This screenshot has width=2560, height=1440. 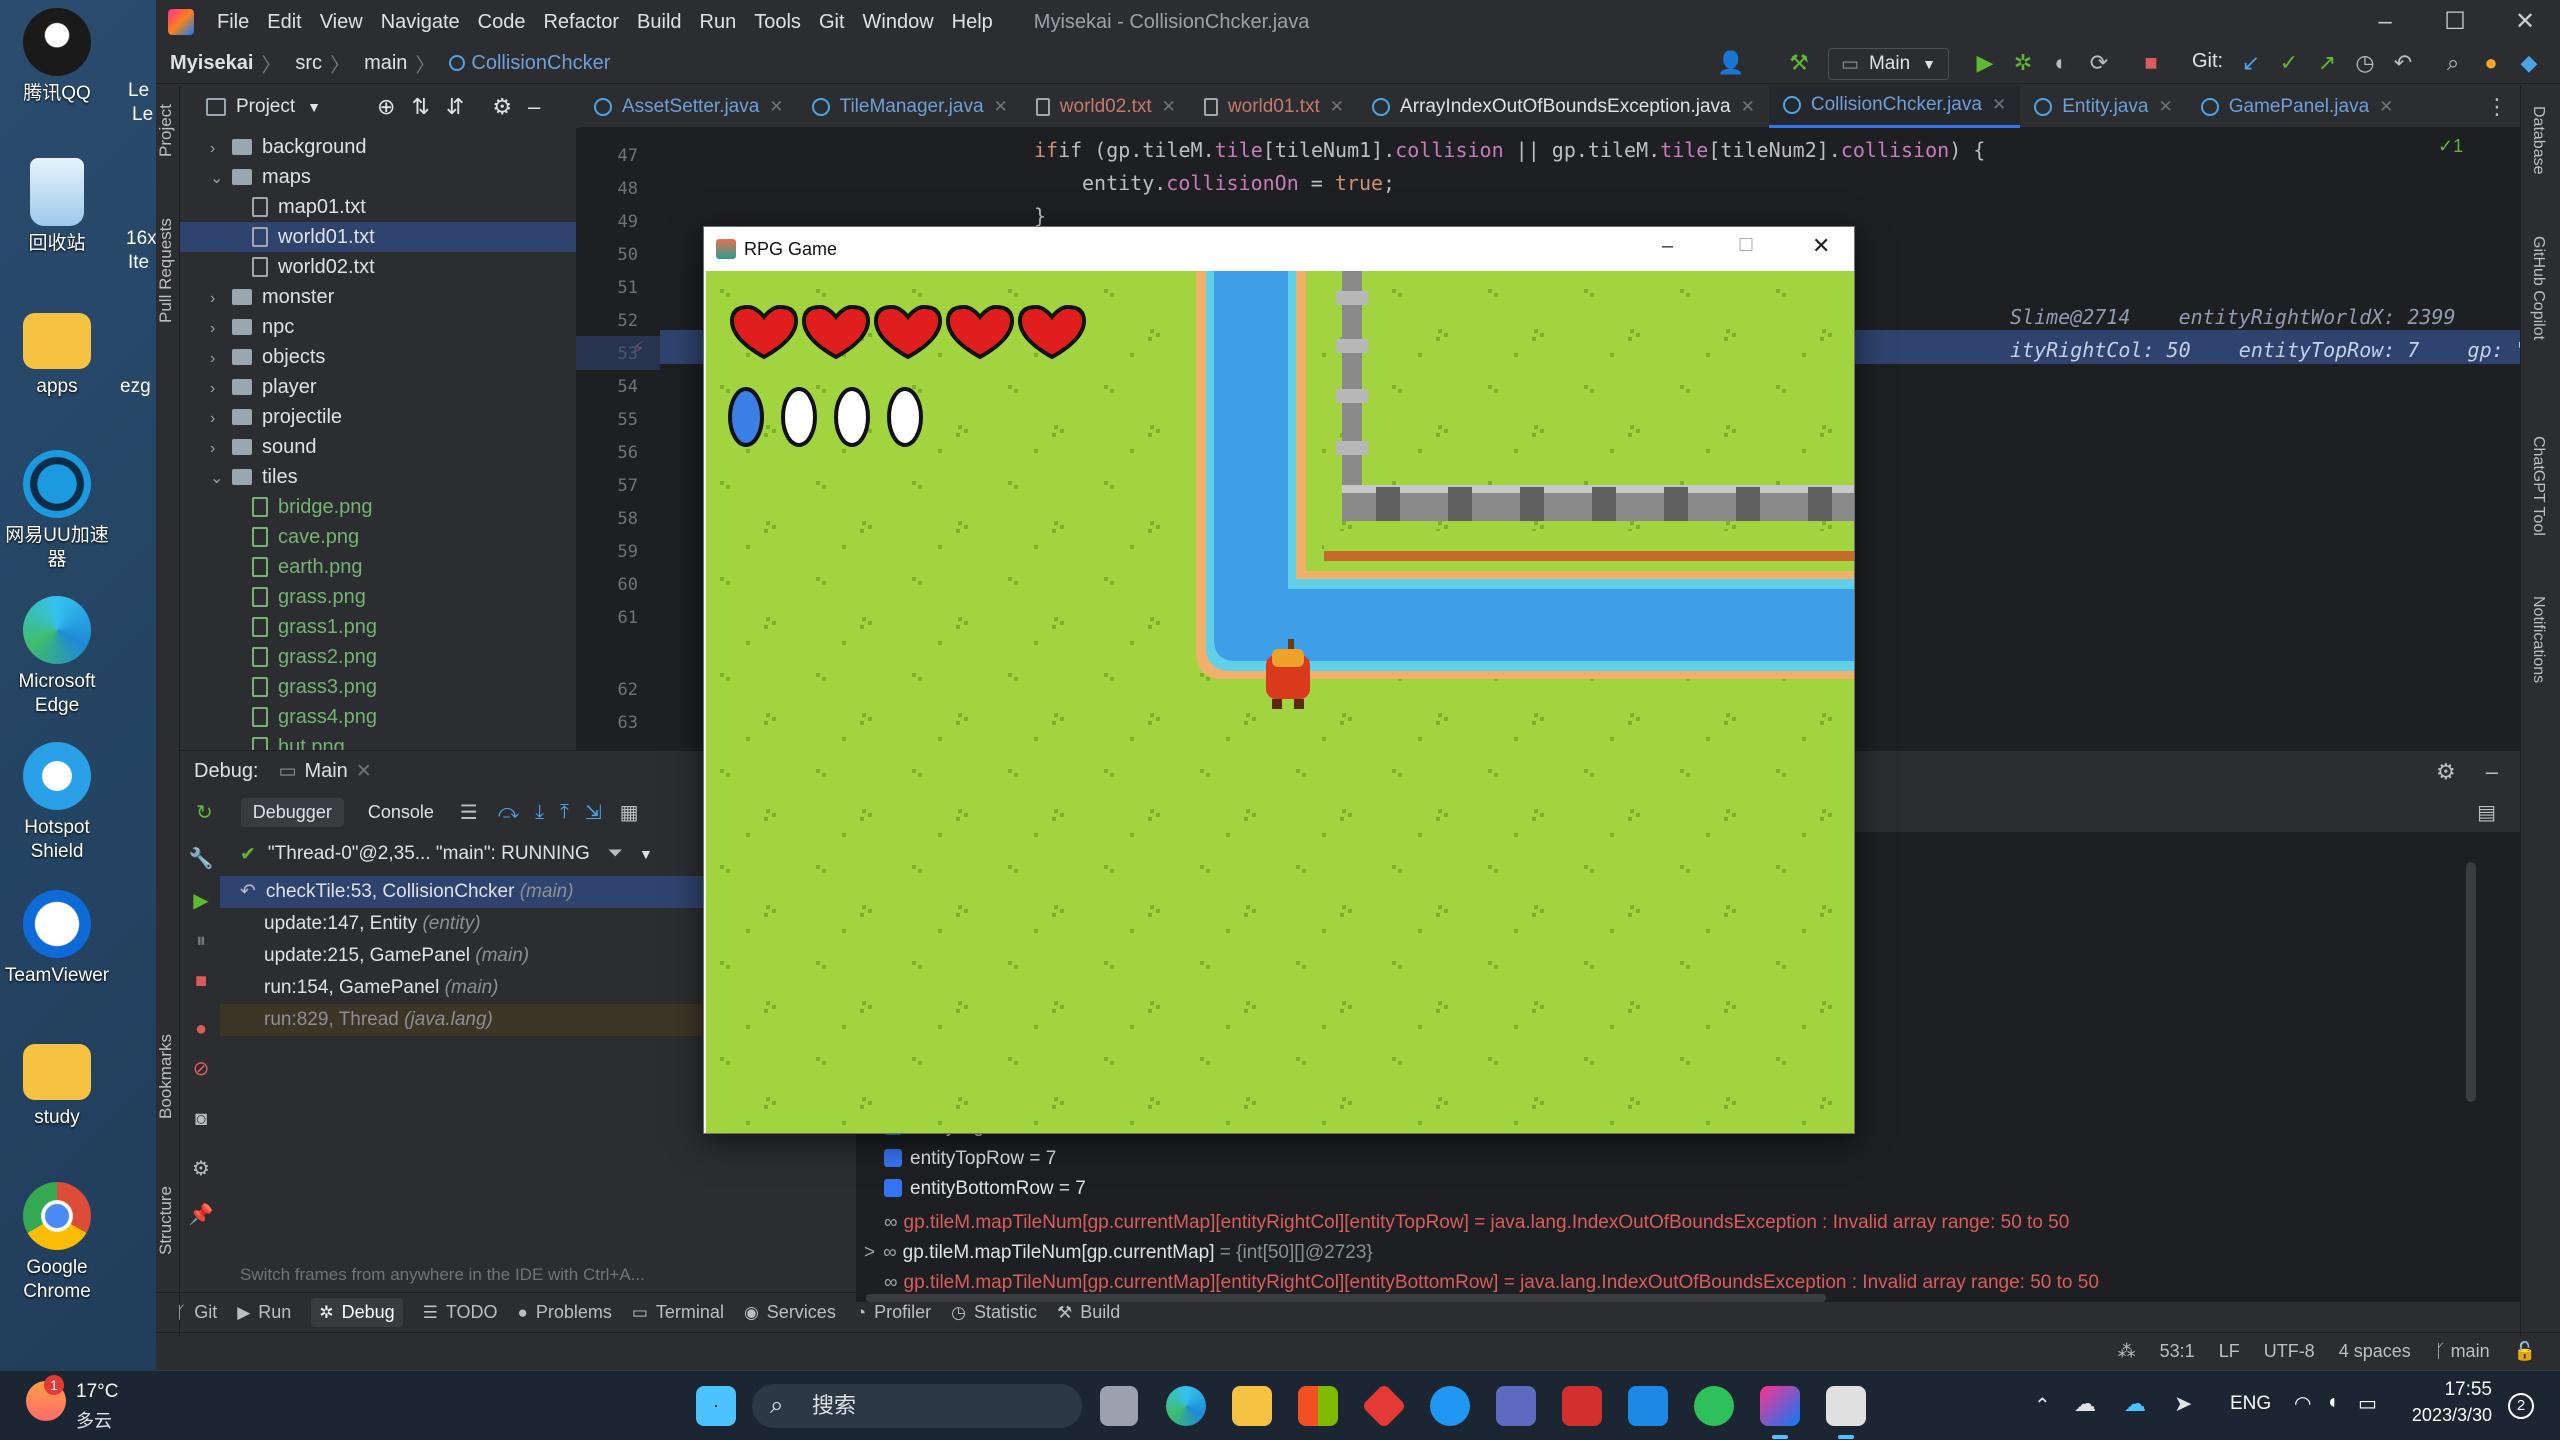 What do you see at coordinates (390, 387) in the screenshot?
I see `tree-item: › player` at bounding box center [390, 387].